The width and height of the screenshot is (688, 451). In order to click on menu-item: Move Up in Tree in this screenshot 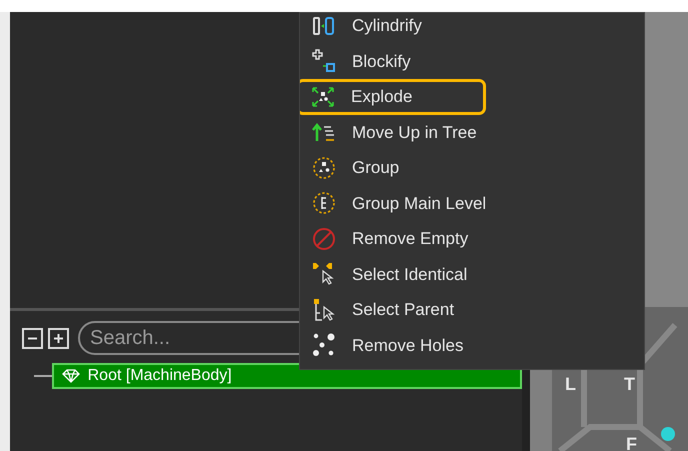, I will do `click(472, 132)`.